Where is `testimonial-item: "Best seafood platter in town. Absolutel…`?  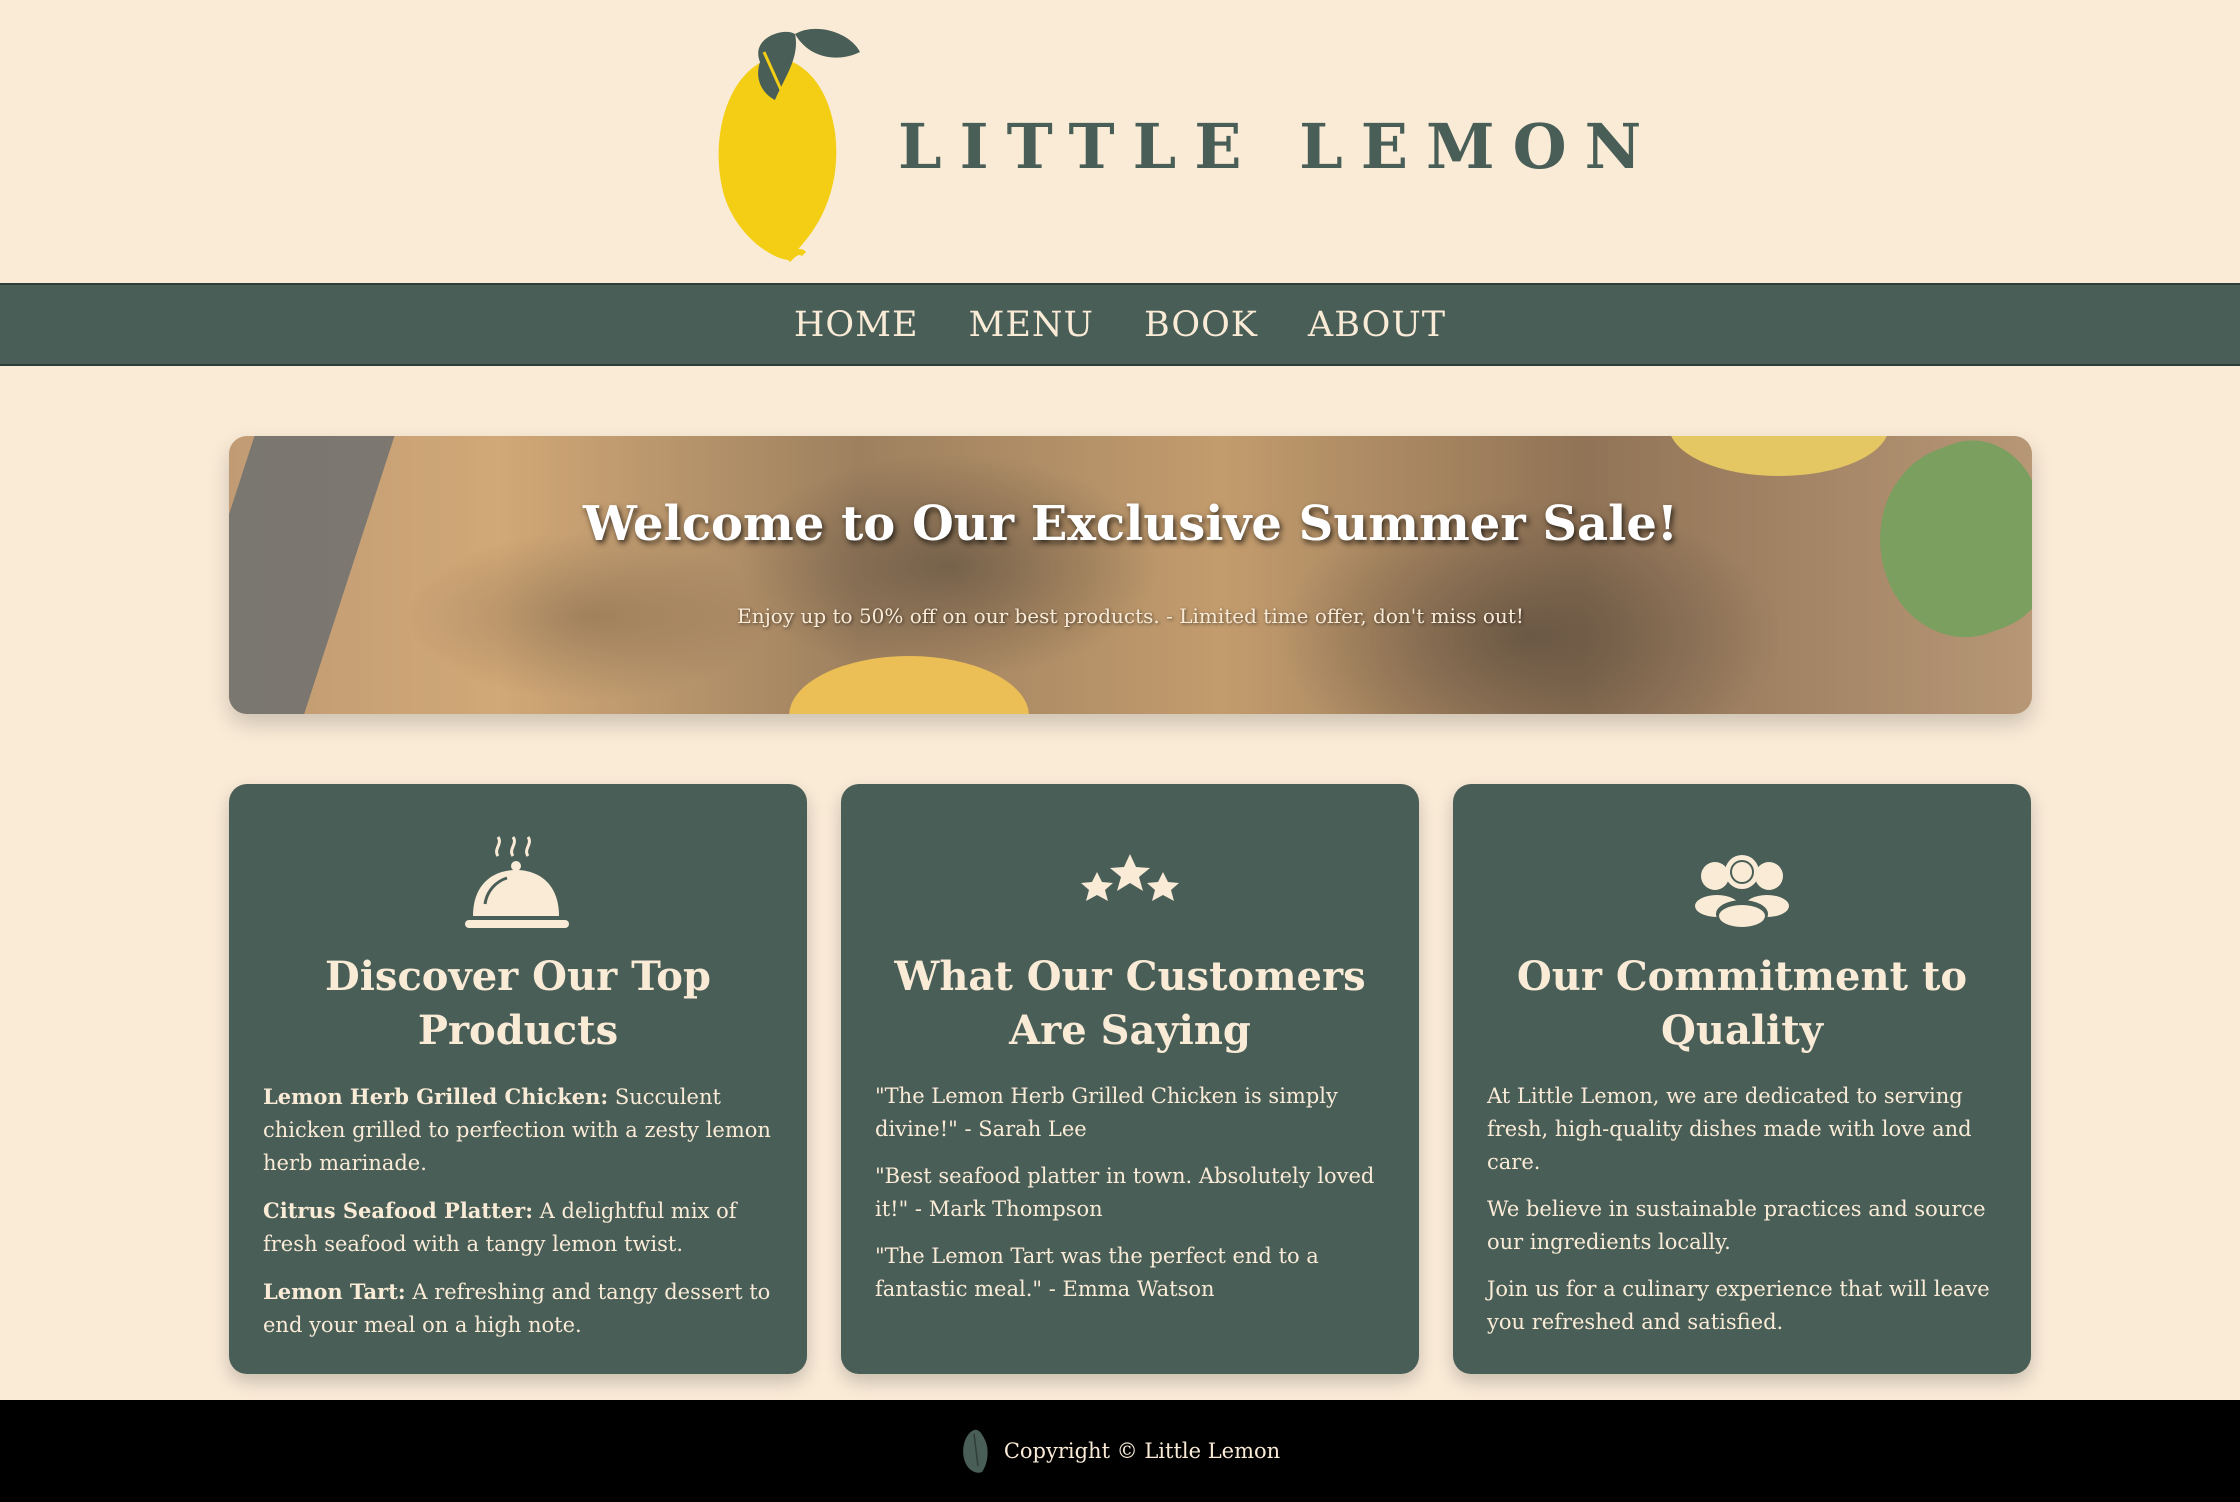
testimonial-item: "Best seafood platter in town. Absolutel… is located at coordinates (1125, 1192).